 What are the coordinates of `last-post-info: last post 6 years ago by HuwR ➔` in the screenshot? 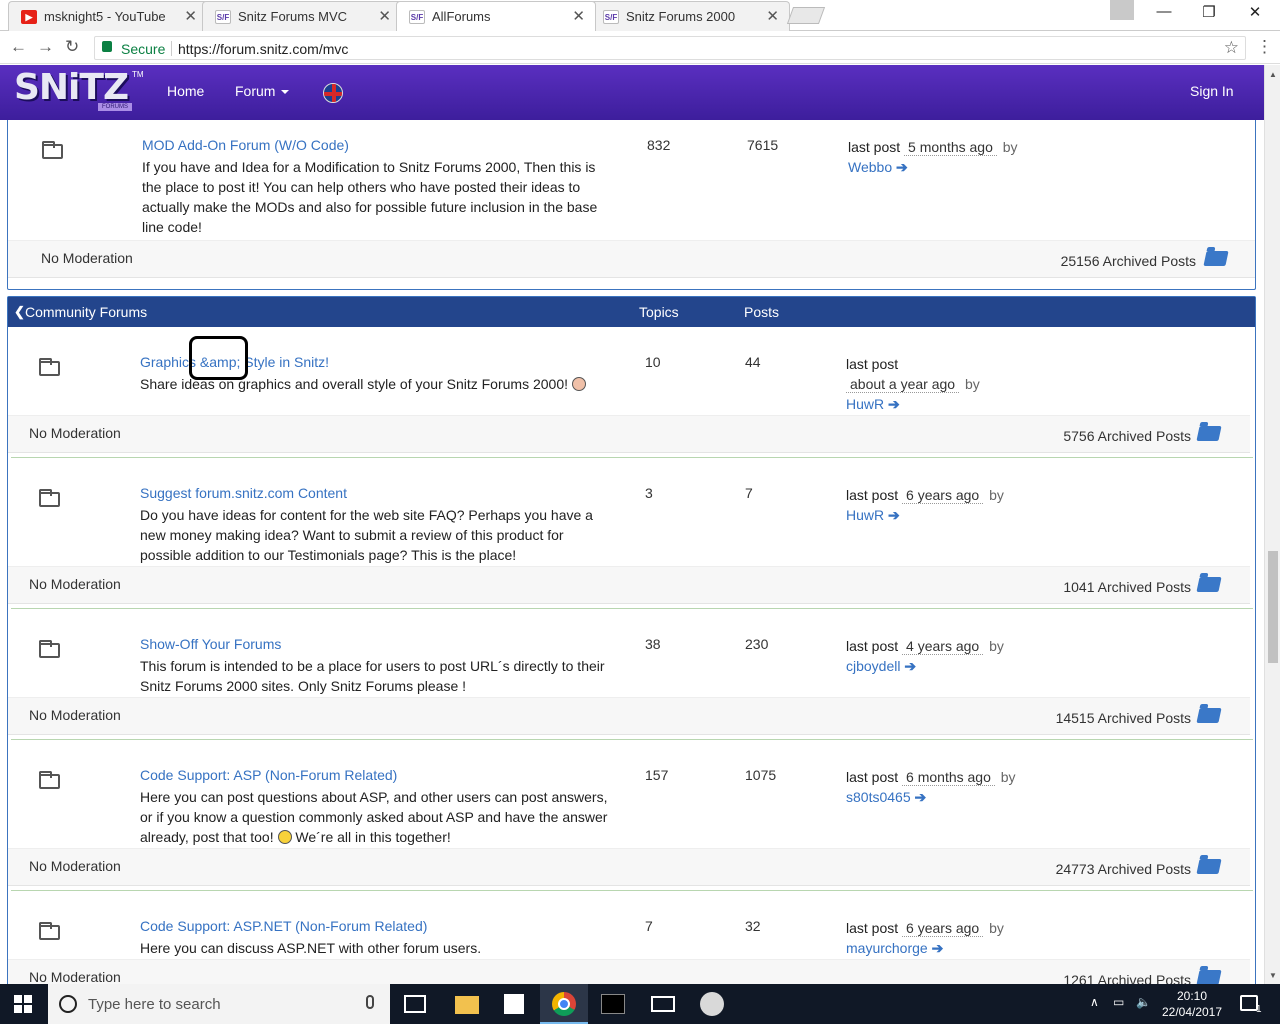 It's located at (946, 505).